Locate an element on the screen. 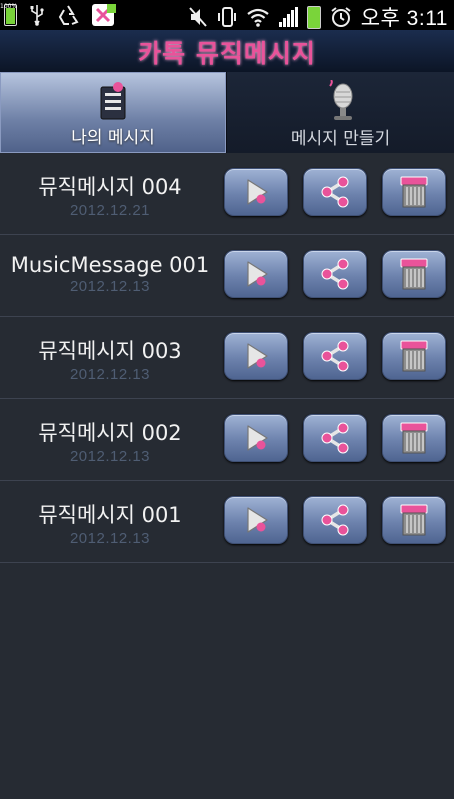 The width and height of the screenshot is (454, 799). message-info: 뮤직메시지 003 2012.12.13 is located at coordinates (110, 350).